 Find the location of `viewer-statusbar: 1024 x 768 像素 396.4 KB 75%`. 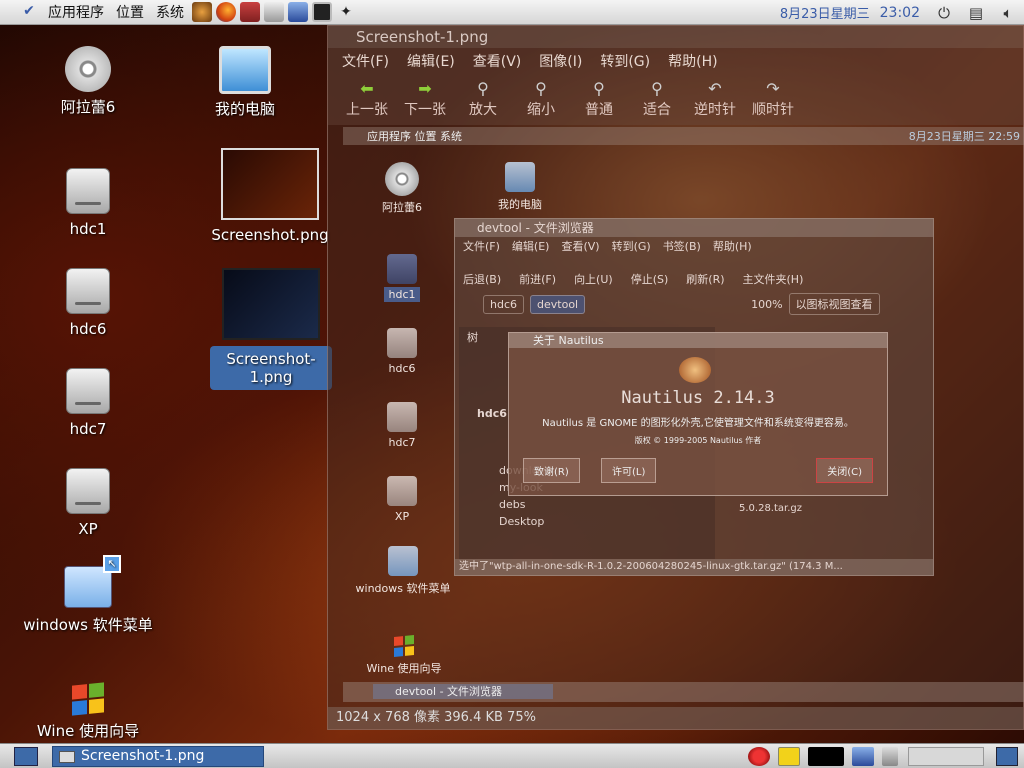

viewer-statusbar: 1024 x 768 像素 396.4 KB 75% is located at coordinates (675, 718).